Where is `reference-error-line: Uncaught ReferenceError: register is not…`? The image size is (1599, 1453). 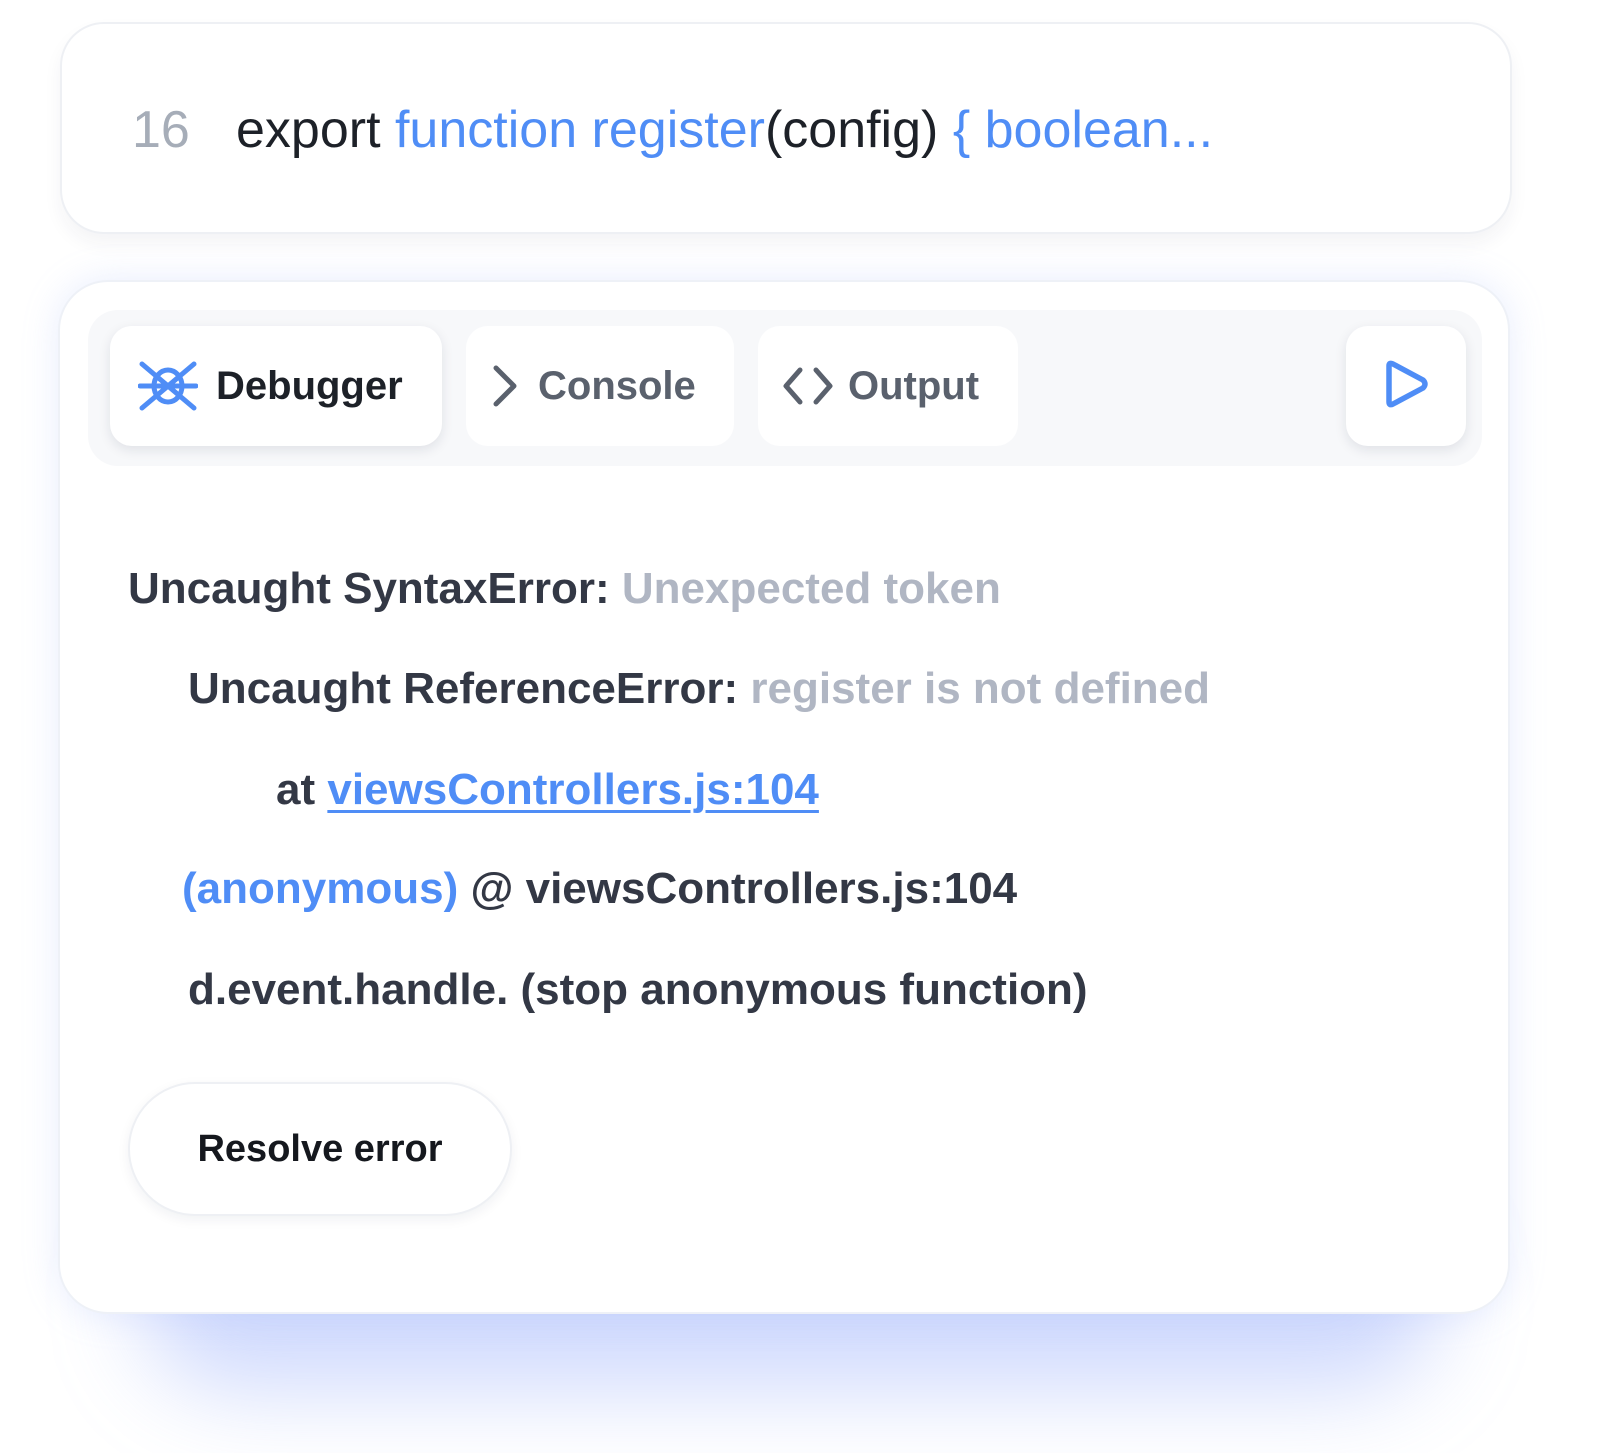 reference-error-line: Uncaught ReferenceError: register is not… is located at coordinates (699, 689).